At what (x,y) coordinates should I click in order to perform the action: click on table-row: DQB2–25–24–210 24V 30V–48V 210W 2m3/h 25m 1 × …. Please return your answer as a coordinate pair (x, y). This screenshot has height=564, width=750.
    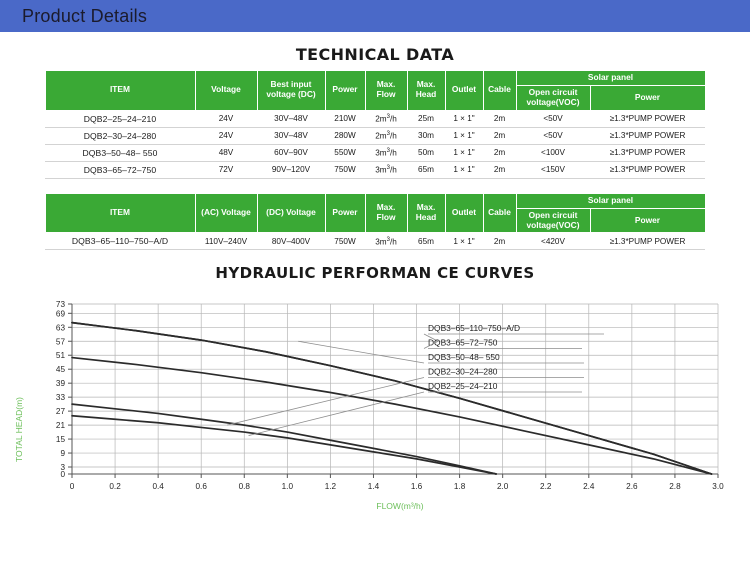
    Looking at the image, I should click on (375, 119).